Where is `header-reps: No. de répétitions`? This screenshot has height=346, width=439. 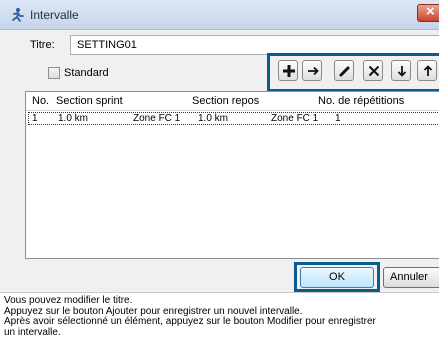 header-reps: No. de répétitions is located at coordinates (361, 101).